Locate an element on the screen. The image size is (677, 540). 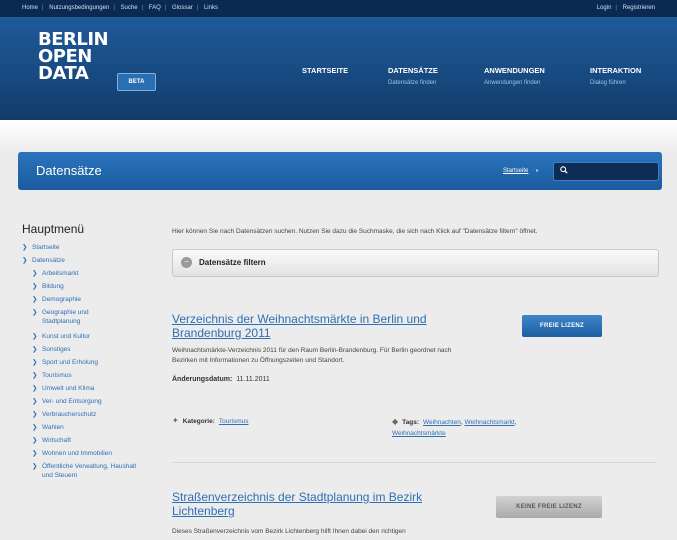
sidebar-item-wahlen: ❯ Wahlen is located at coordinates (97, 427).